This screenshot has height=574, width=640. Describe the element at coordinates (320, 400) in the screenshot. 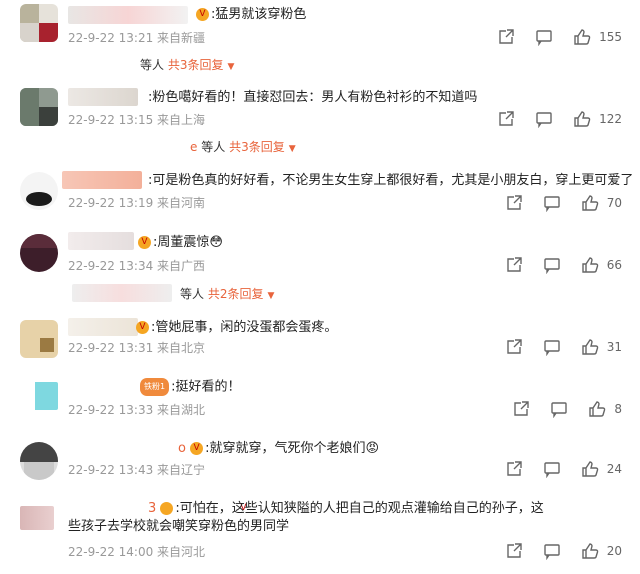

I see `comment-item: 铁粉1:挺好看的！ 22-9-22 13:33 来自湖北 8` at that location.